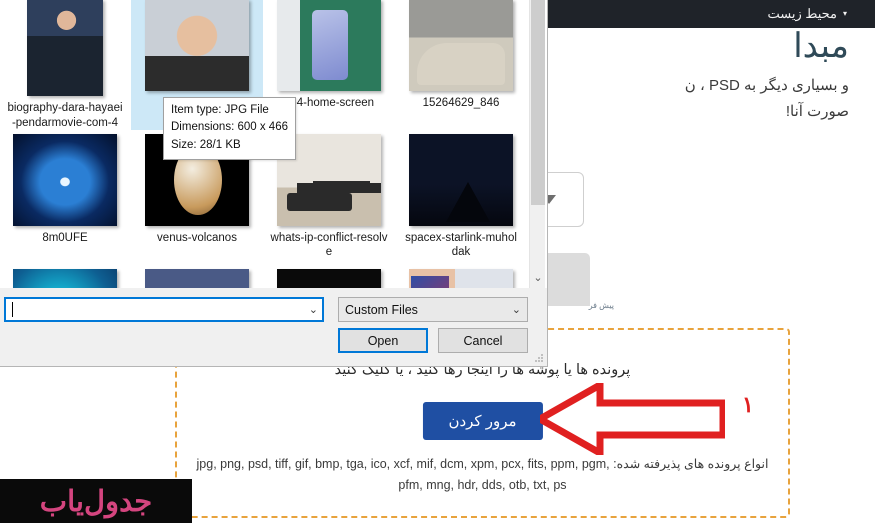  I want to click on file-item: spacex-starlink-muholdak, so click(461, 197).